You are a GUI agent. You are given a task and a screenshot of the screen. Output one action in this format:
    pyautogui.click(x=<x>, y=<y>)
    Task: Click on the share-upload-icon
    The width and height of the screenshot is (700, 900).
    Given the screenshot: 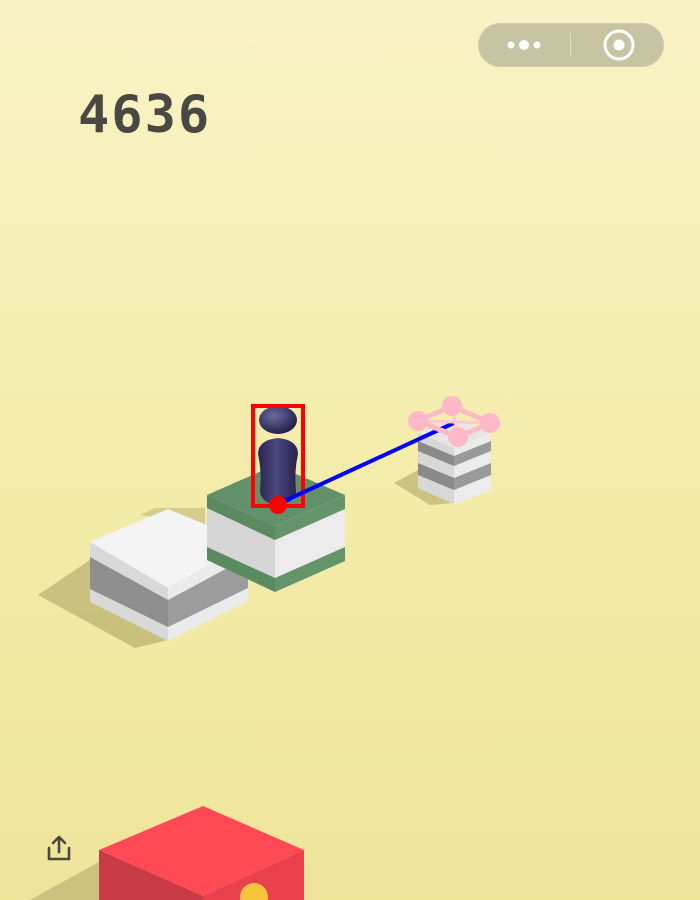 What is the action you would take?
    pyautogui.click(x=59, y=848)
    